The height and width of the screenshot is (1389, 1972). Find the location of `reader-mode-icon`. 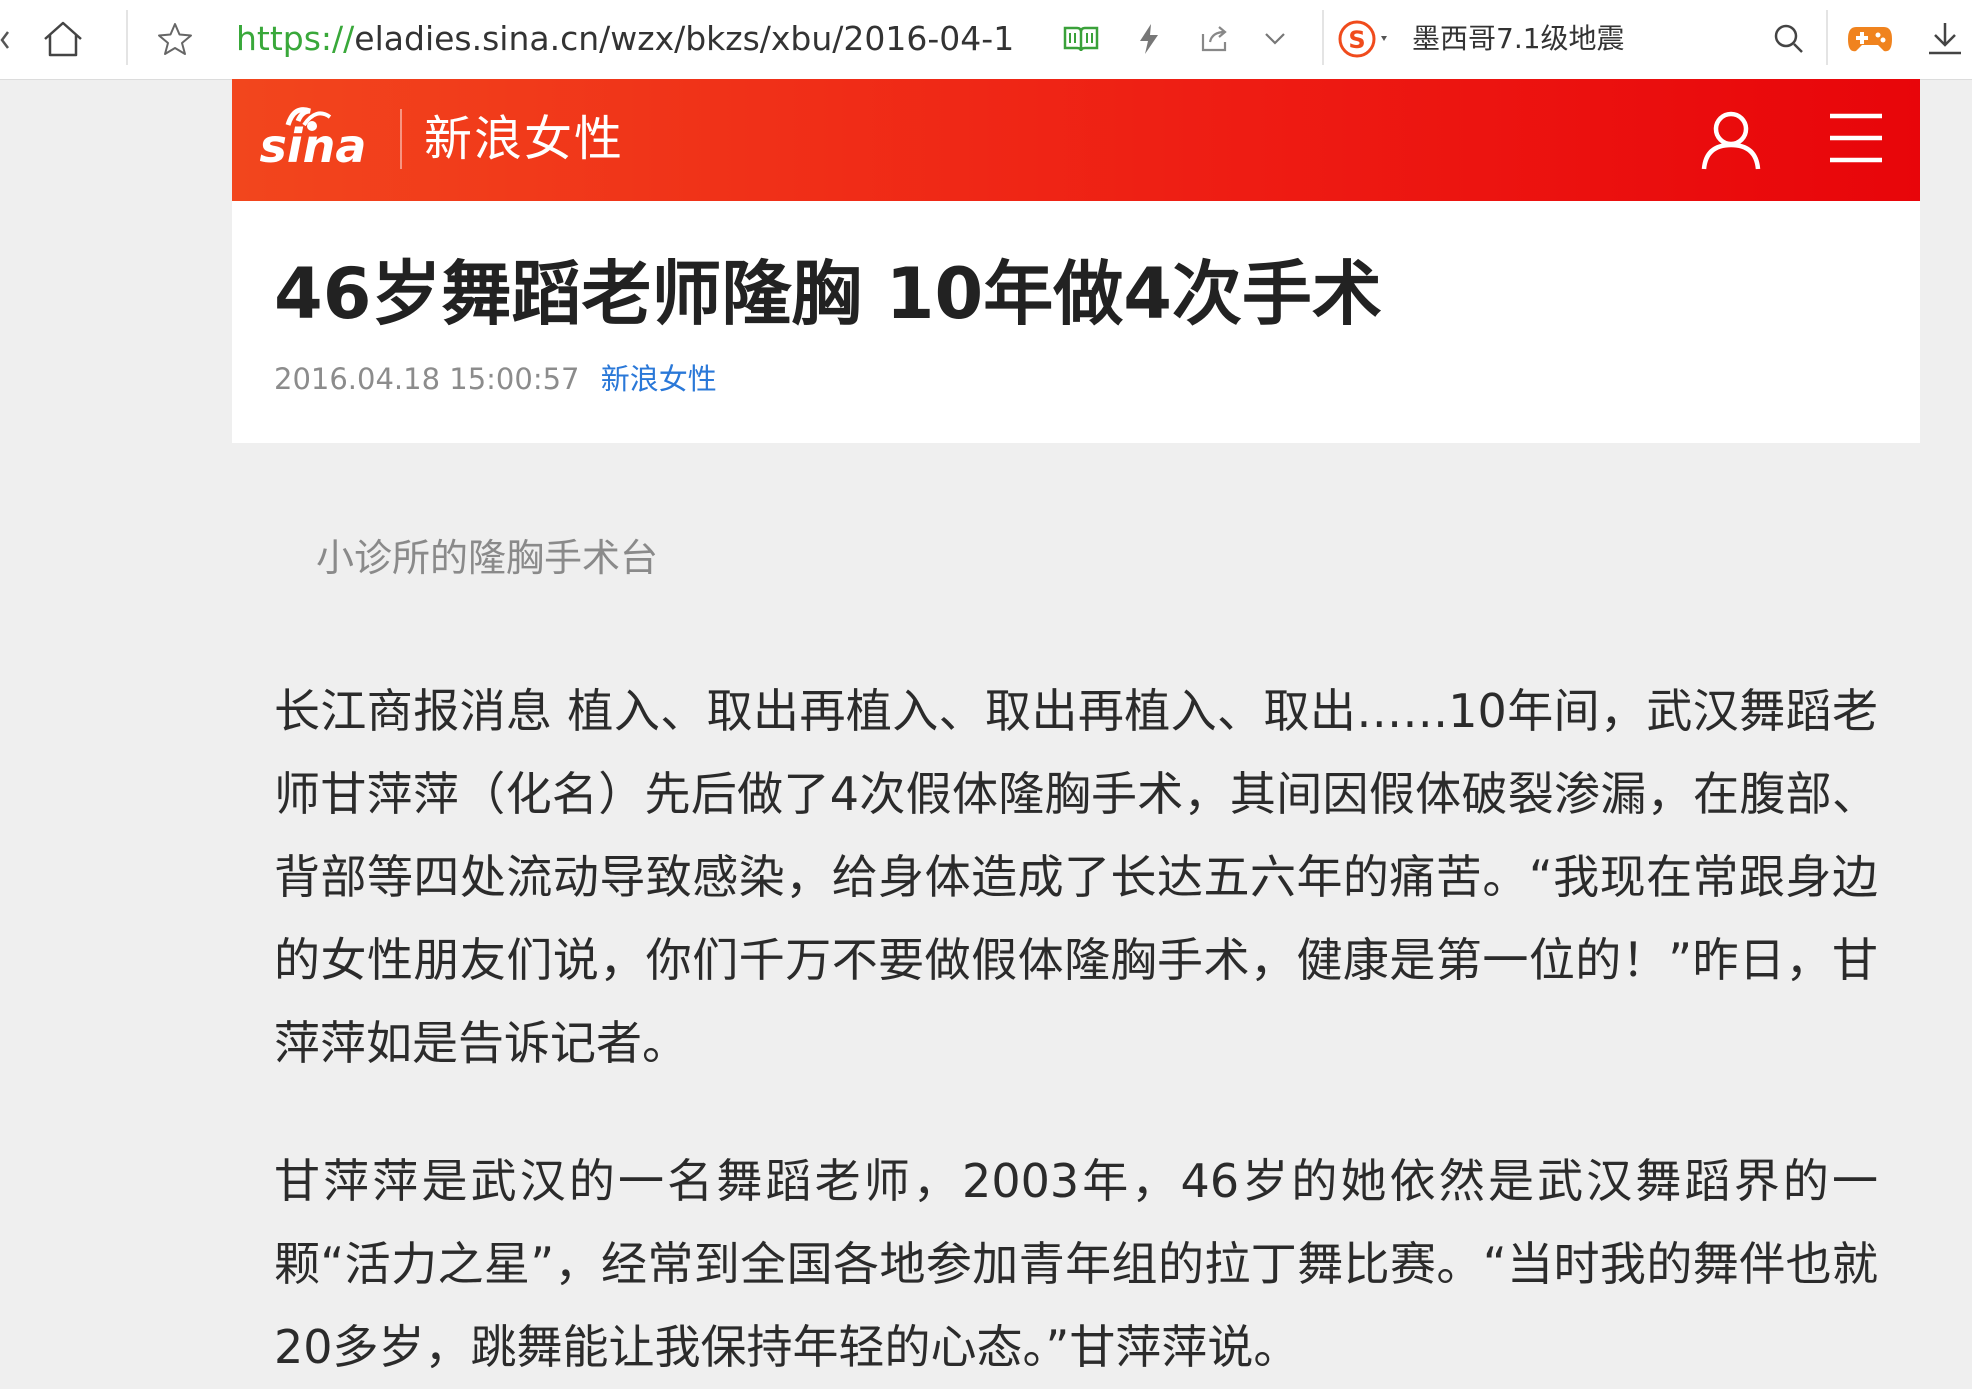

reader-mode-icon is located at coordinates (1081, 39).